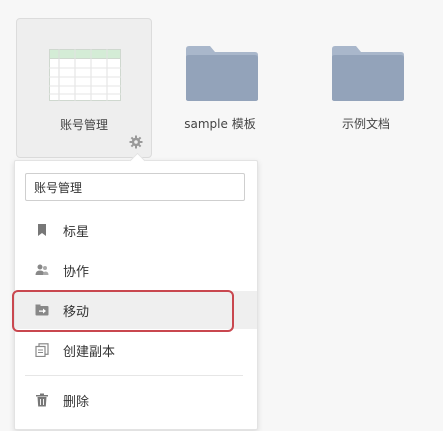 Image resolution: width=443 pixels, height=431 pixels. Describe the element at coordinates (42, 310) in the screenshot. I see `move-folder-icon` at that location.